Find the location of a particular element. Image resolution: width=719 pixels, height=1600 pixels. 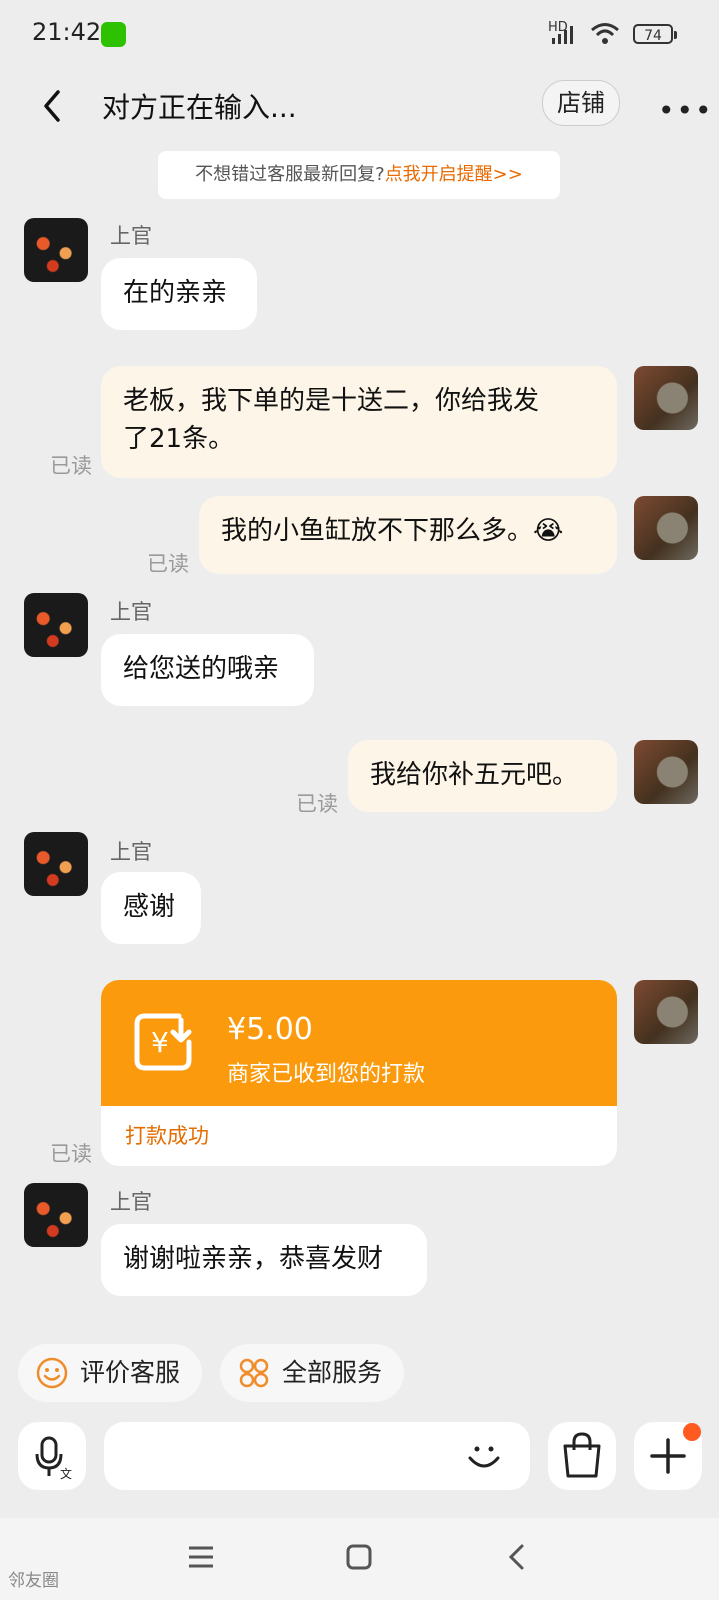

all-services-button: 全部服务 is located at coordinates (312, 1373).